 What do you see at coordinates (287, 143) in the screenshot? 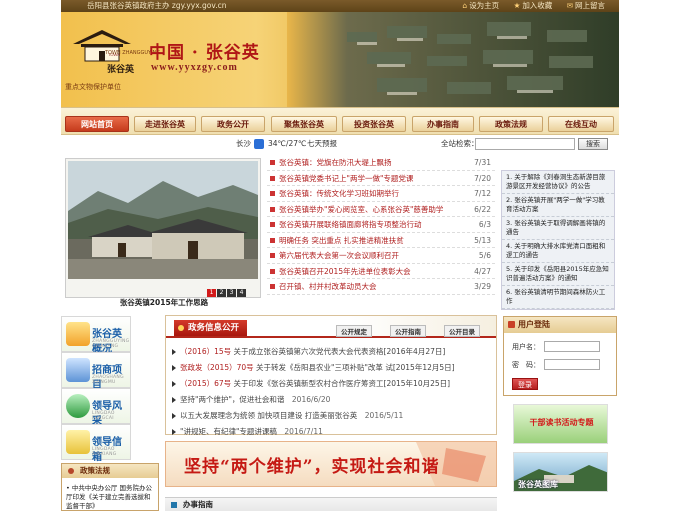
I see `weather-temp: 34℃/27℃` at bounding box center [287, 143].